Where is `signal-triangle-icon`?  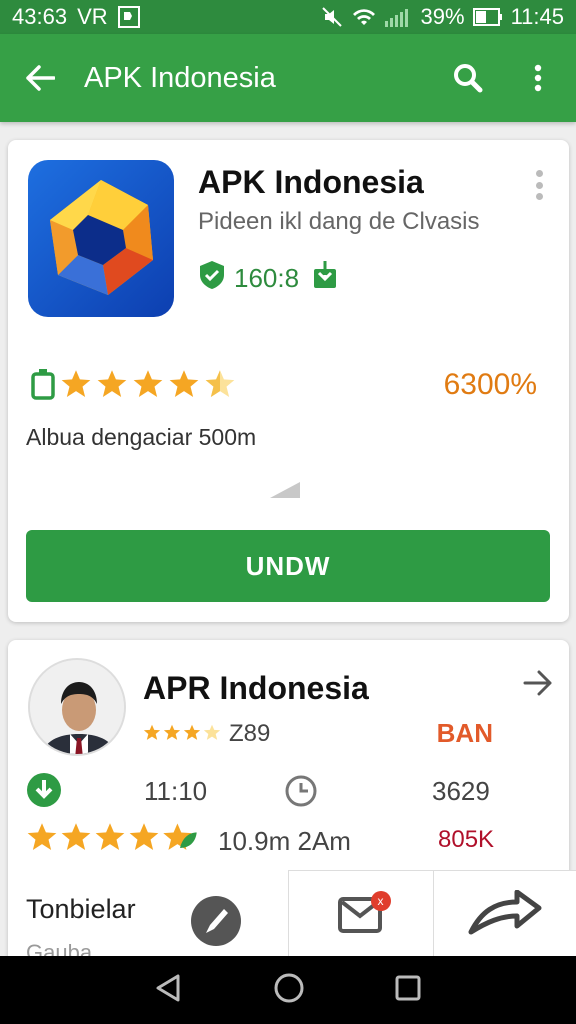 signal-triangle-icon is located at coordinates (285, 492).